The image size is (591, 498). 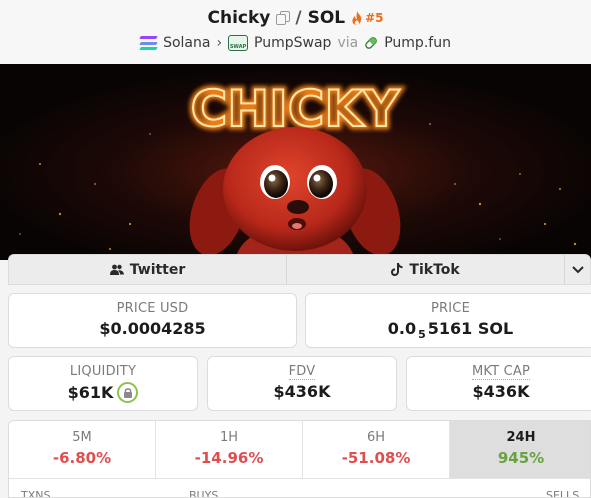 I want to click on price-suffix: 5161 SOL, so click(x=470, y=328).